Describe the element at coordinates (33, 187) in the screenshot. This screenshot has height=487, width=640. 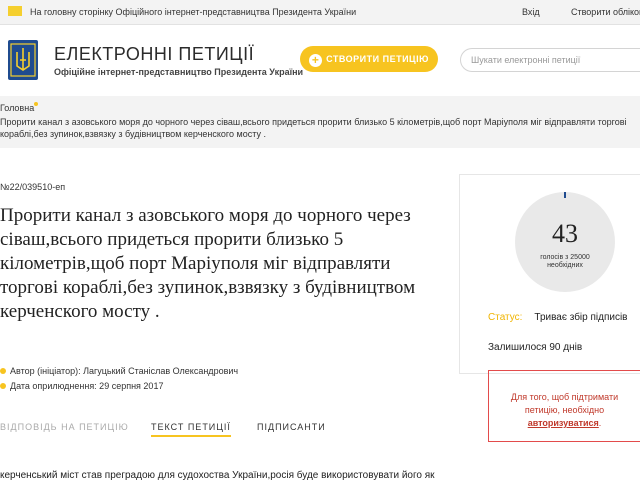
I see `petition-number: №22/039510-еп` at that location.